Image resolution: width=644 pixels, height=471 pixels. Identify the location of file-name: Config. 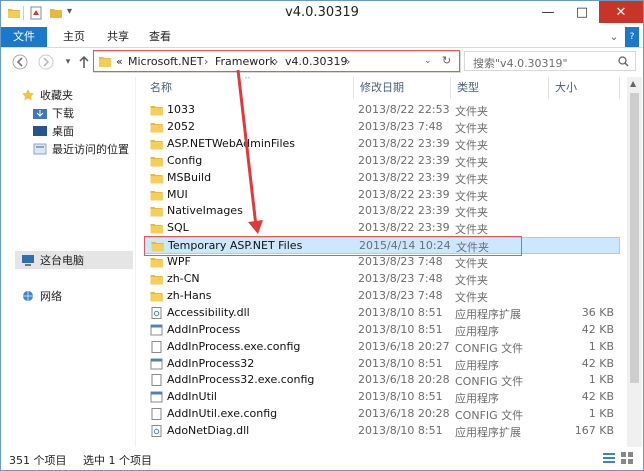
(185, 160).